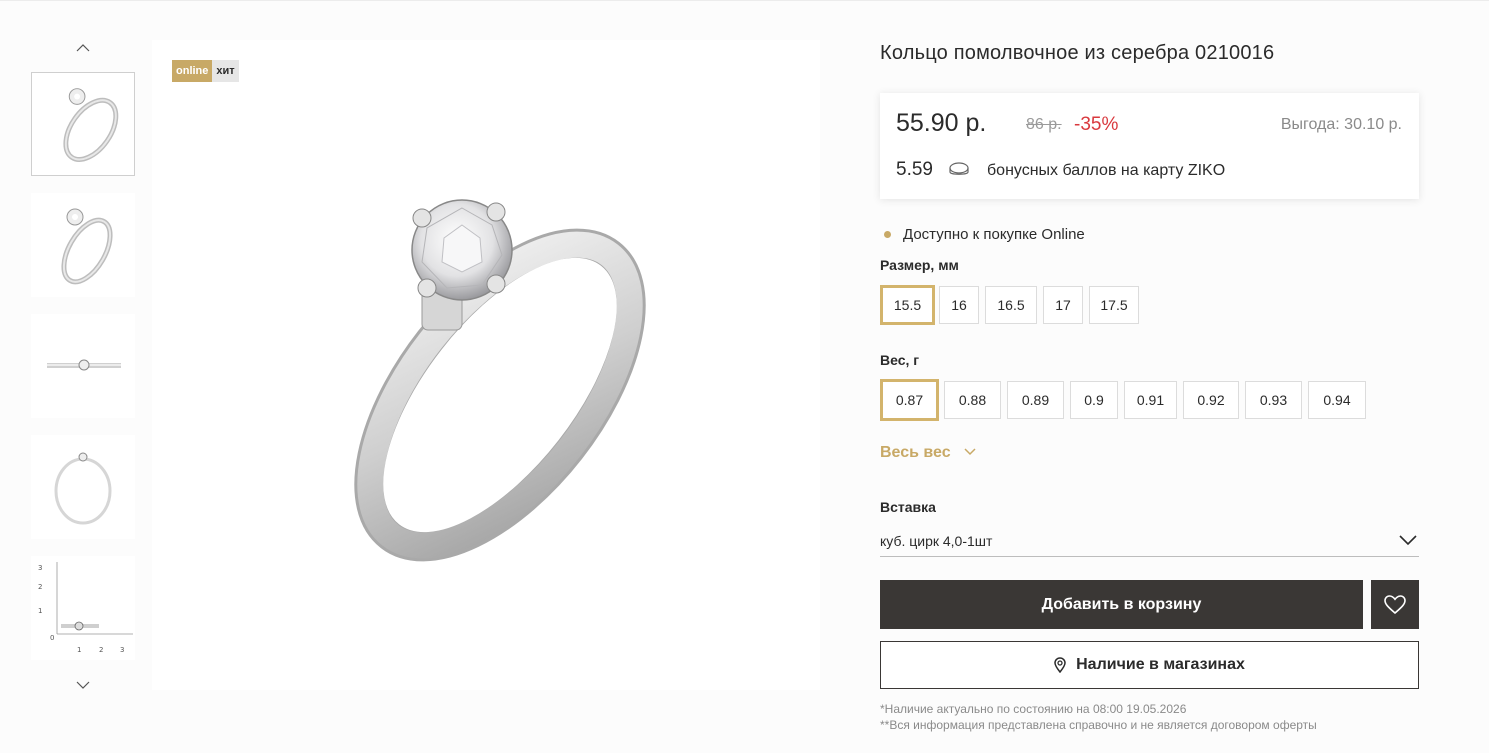 This screenshot has width=1489, height=753. I want to click on thumbs-down-arrow, so click(83, 685).